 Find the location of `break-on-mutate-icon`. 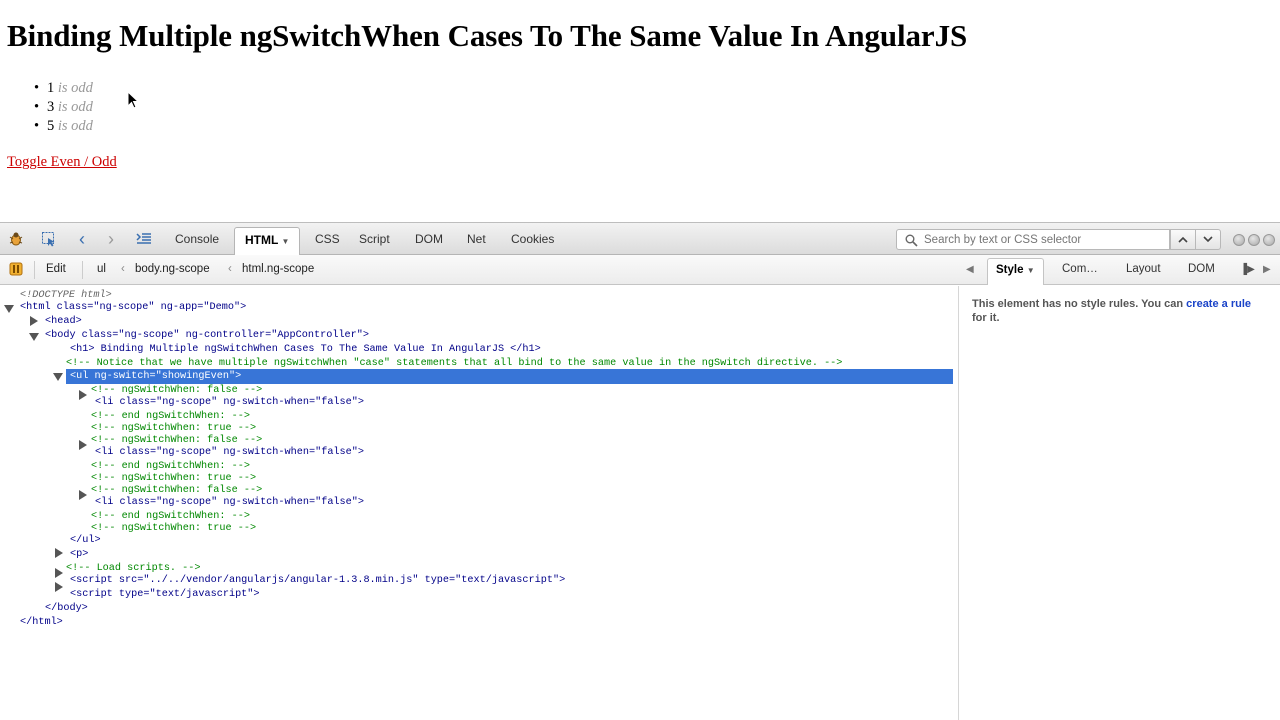

break-on-mutate-icon is located at coordinates (16, 269).